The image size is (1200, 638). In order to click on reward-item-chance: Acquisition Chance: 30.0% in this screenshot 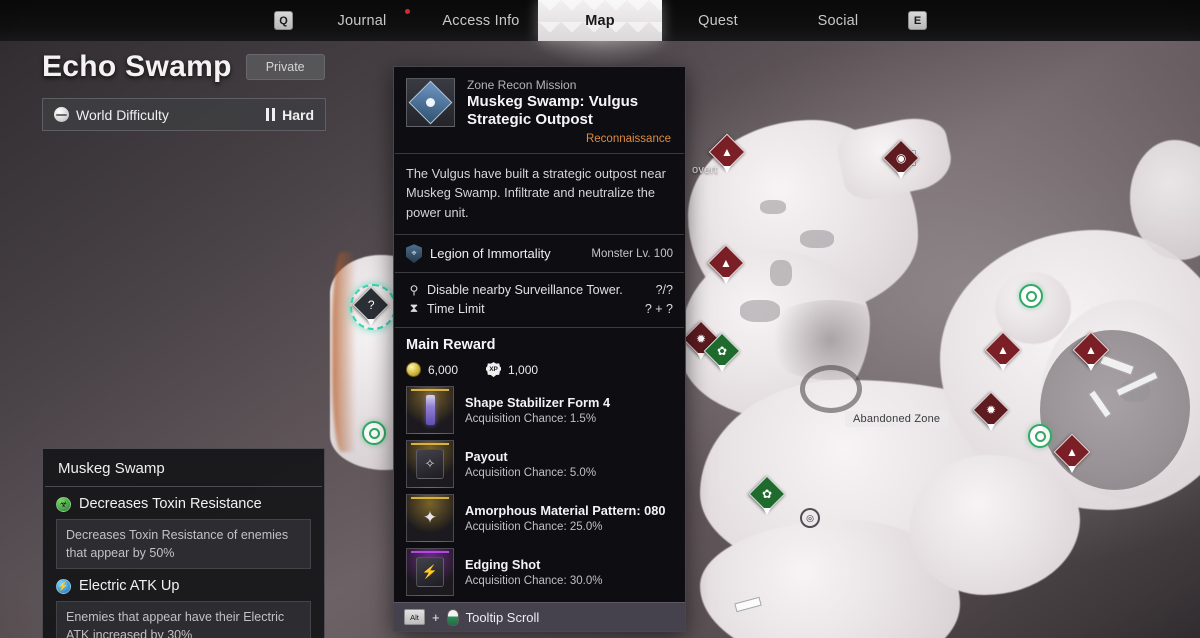, I will do `click(534, 581)`.